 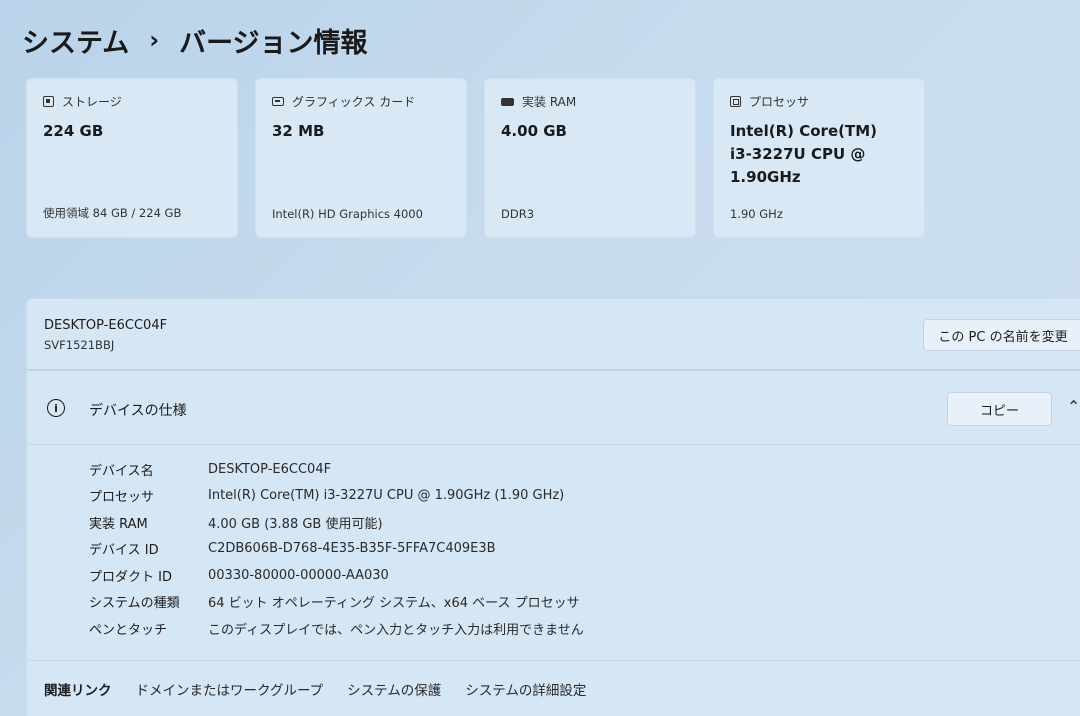 What do you see at coordinates (121, 471) in the screenshot?
I see `spec-label: デバイス名` at bounding box center [121, 471].